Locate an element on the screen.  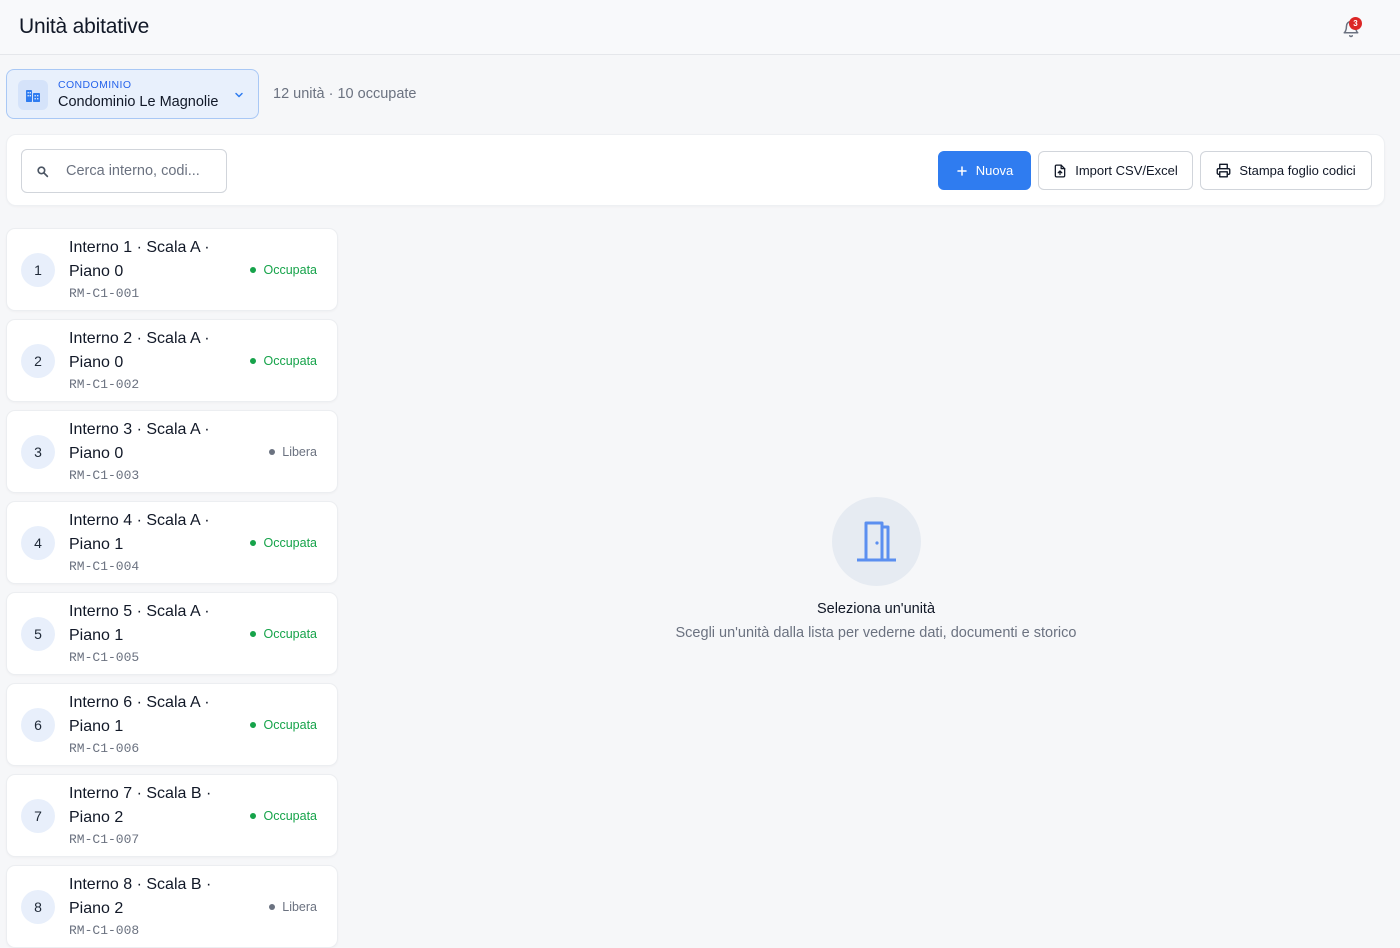
units-summary: 12 unità · 10 occupate is located at coordinates (345, 94).